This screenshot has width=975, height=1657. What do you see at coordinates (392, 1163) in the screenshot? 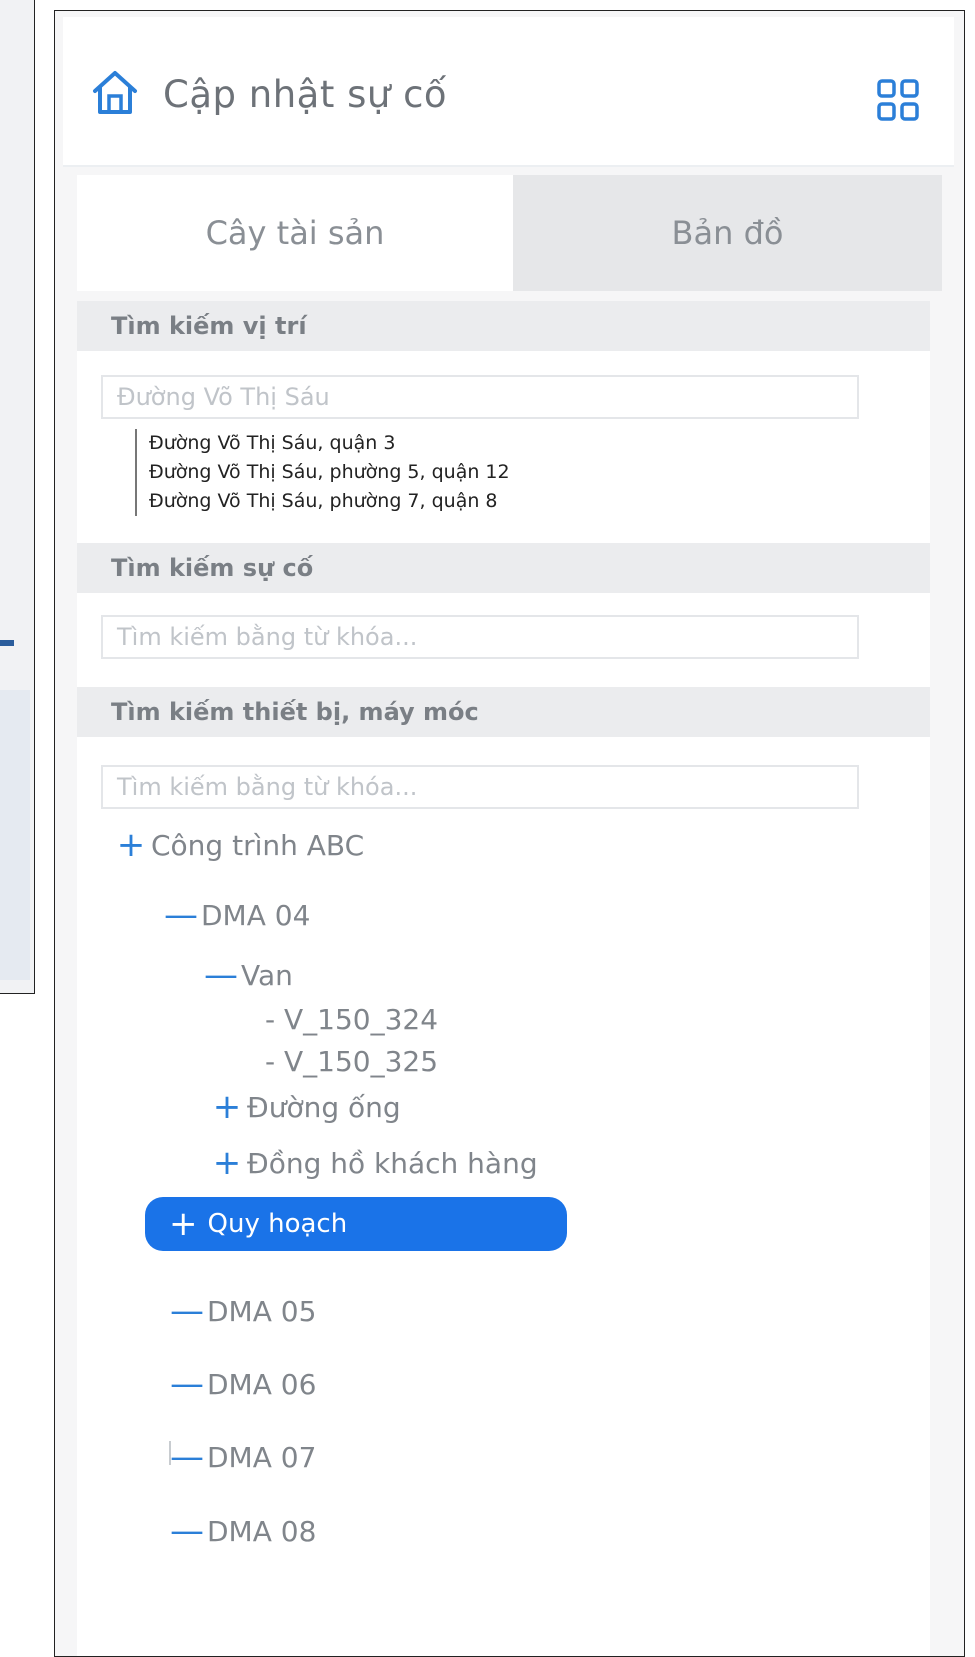
I see `tree-node-label: Đồng hồ khách hàng` at bounding box center [392, 1163].